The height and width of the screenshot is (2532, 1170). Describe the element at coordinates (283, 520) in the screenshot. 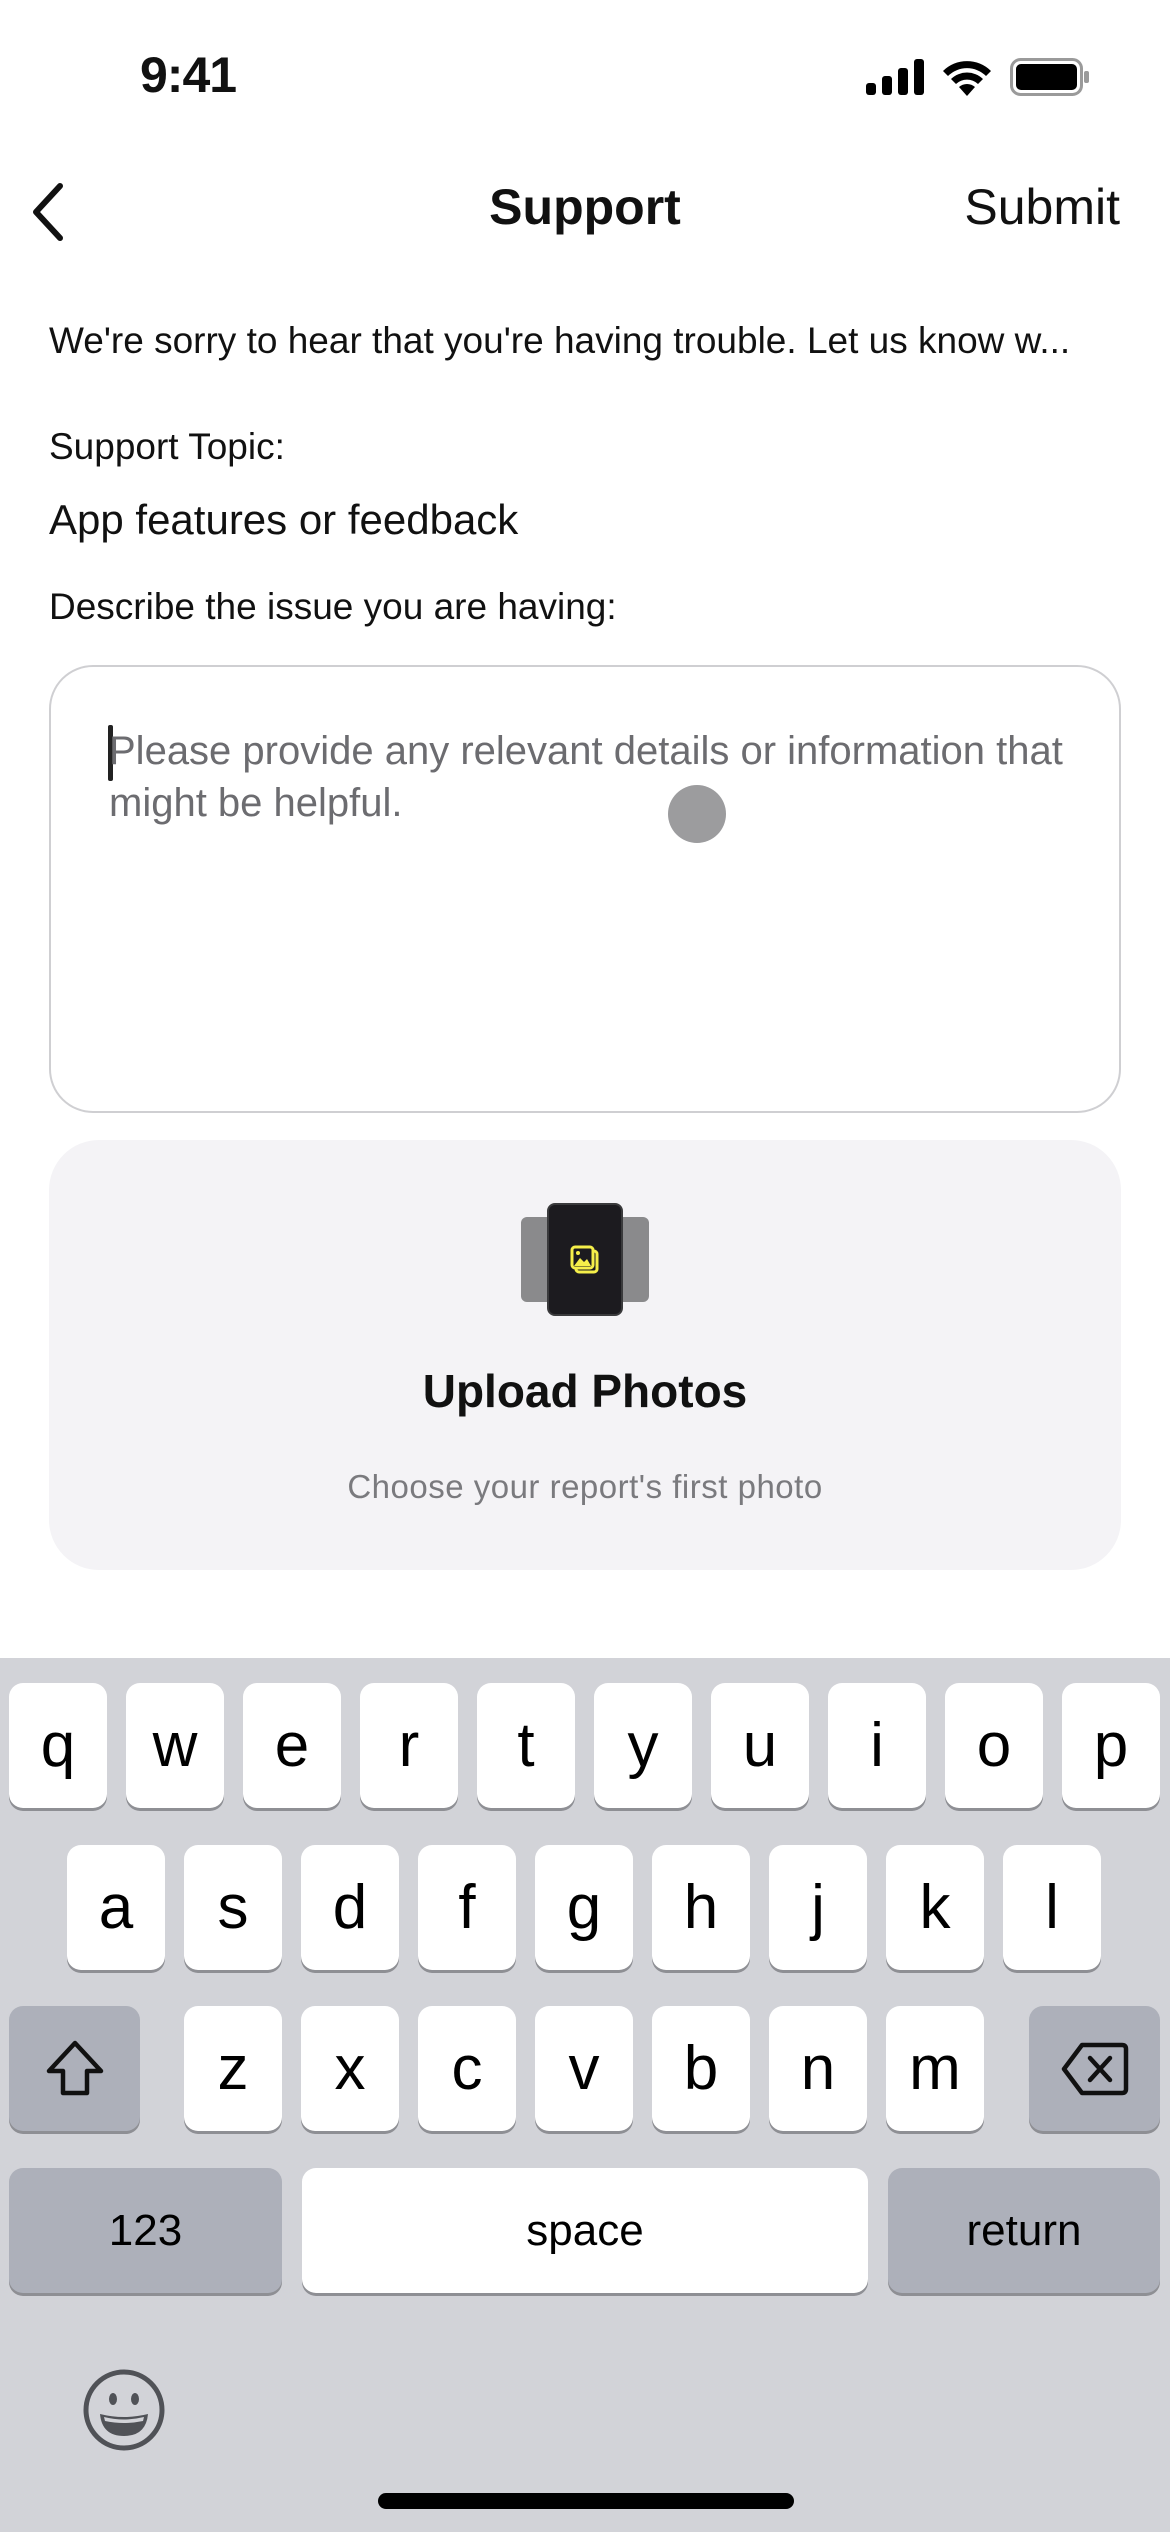

I see `support-topic-value: App features or feedback` at that location.